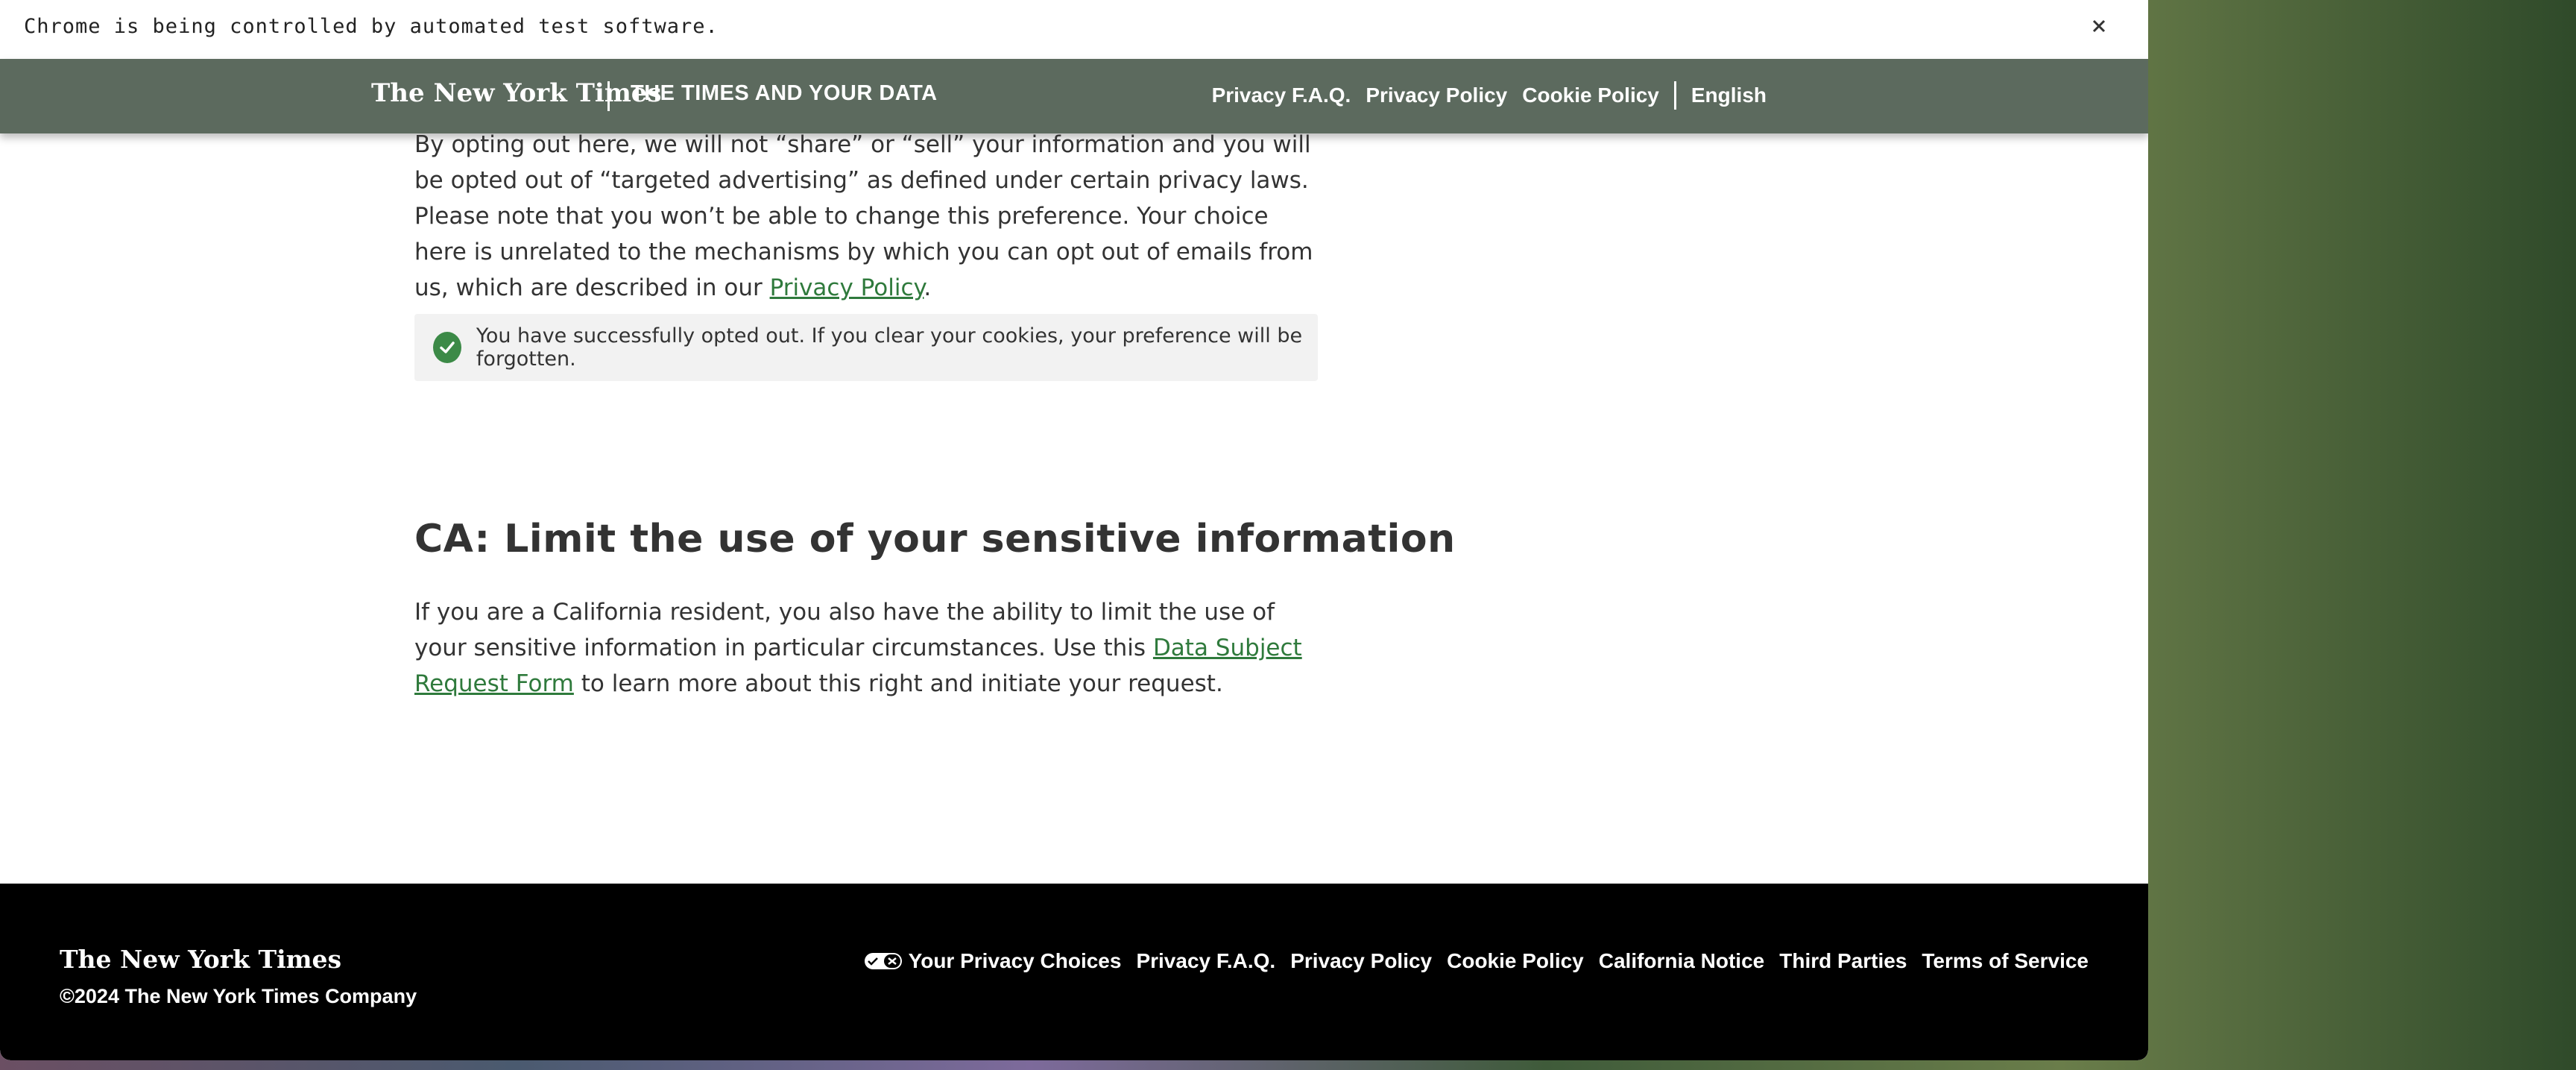  What do you see at coordinates (1674, 95) in the screenshot?
I see `nav-divider` at bounding box center [1674, 95].